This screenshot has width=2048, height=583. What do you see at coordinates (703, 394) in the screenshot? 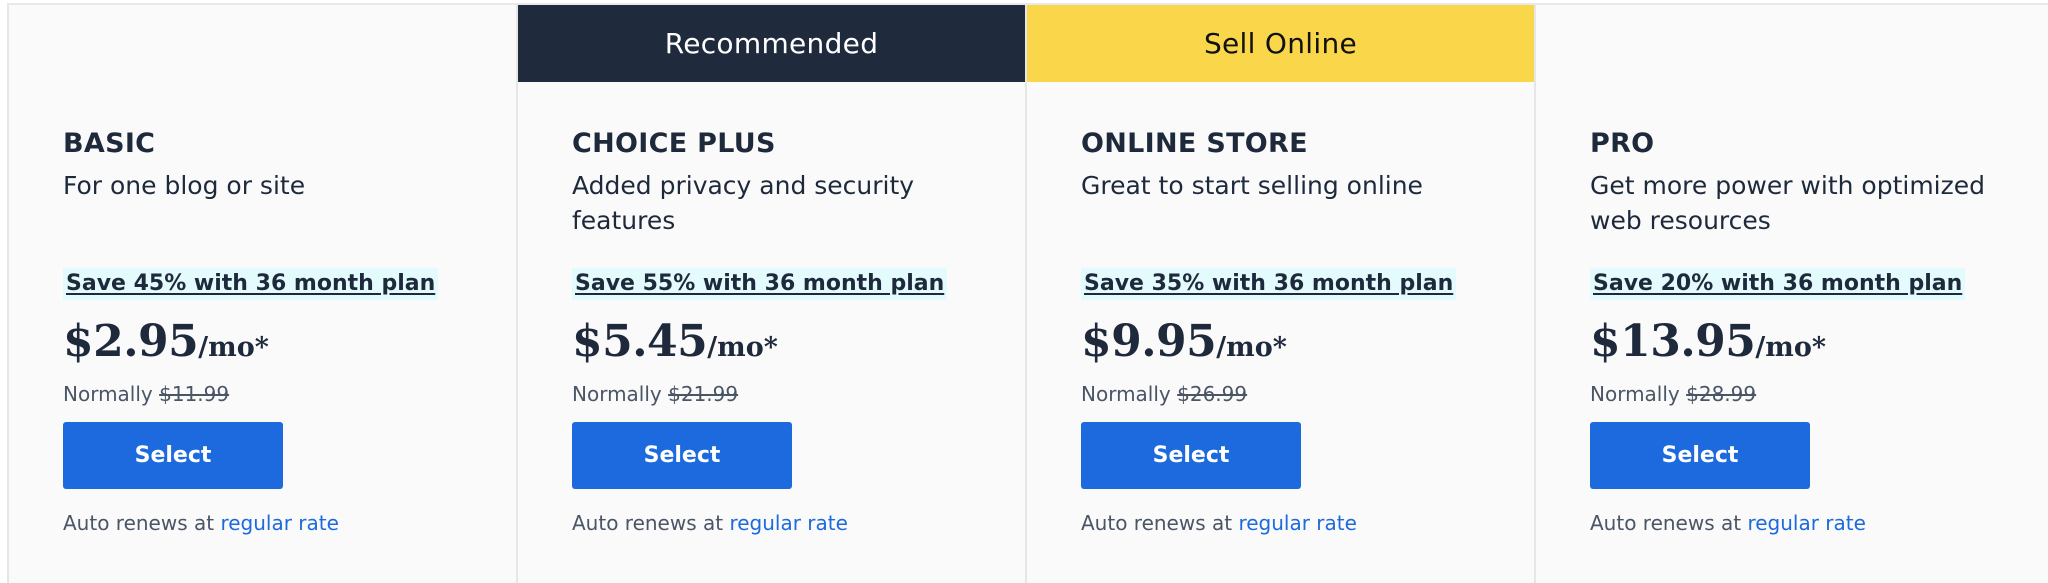
I see `original-price: $21.99` at bounding box center [703, 394].